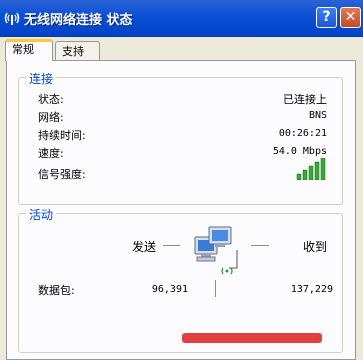  What do you see at coordinates (350, 17) in the screenshot?
I see `close-button: ✕` at bounding box center [350, 17].